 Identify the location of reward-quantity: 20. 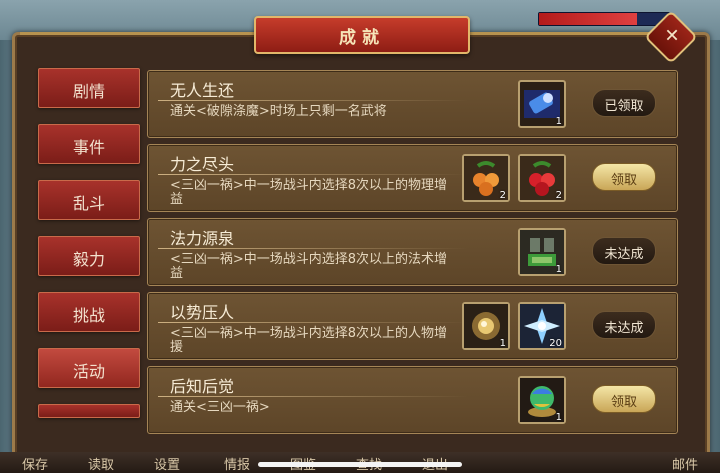
(555, 343).